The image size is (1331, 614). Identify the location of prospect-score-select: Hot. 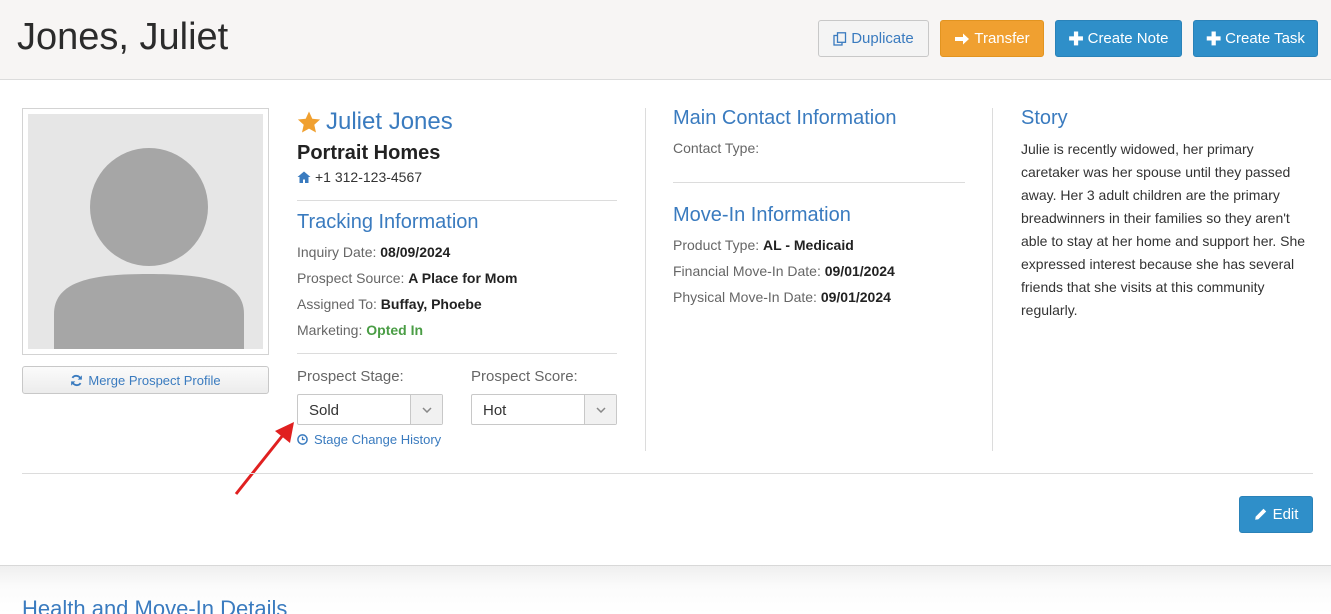
(544, 409).